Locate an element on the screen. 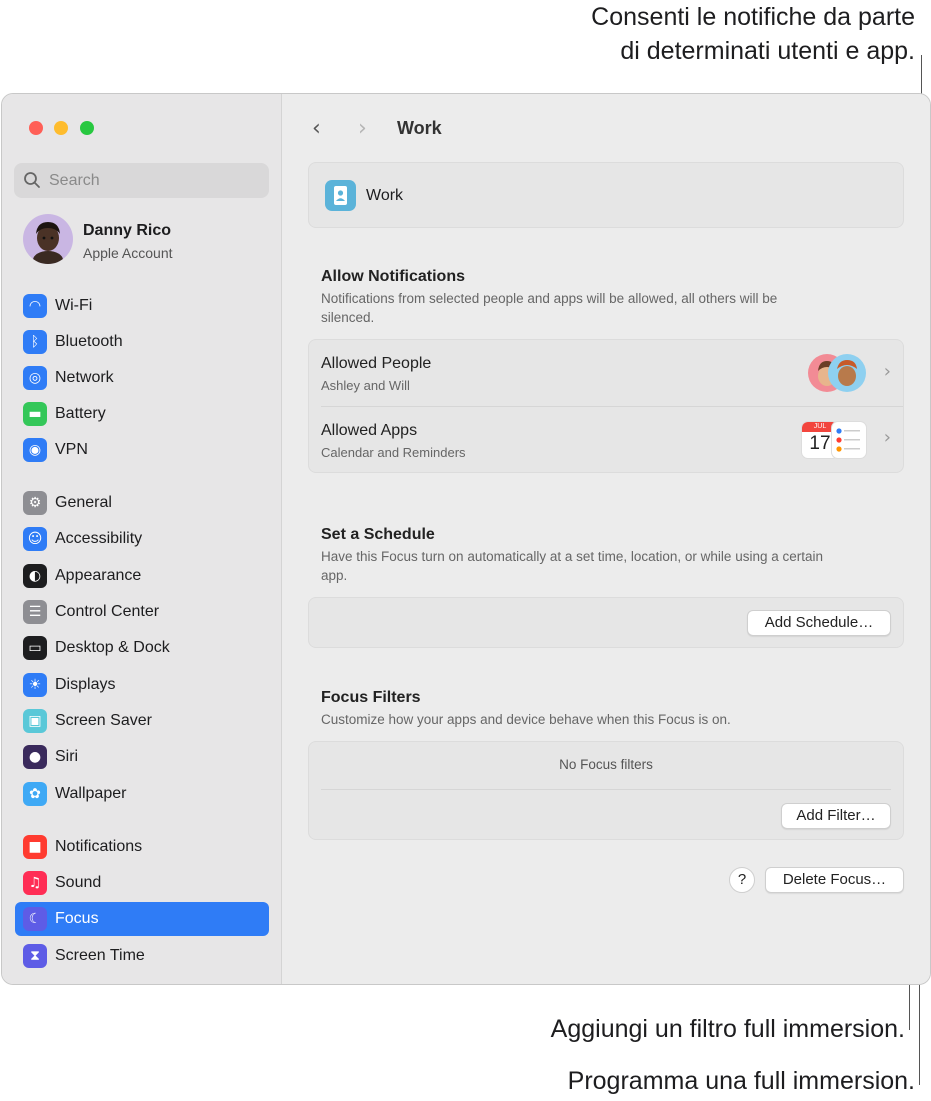  sidebar-item-notifications: ■ Notifications is located at coordinates (142, 847).